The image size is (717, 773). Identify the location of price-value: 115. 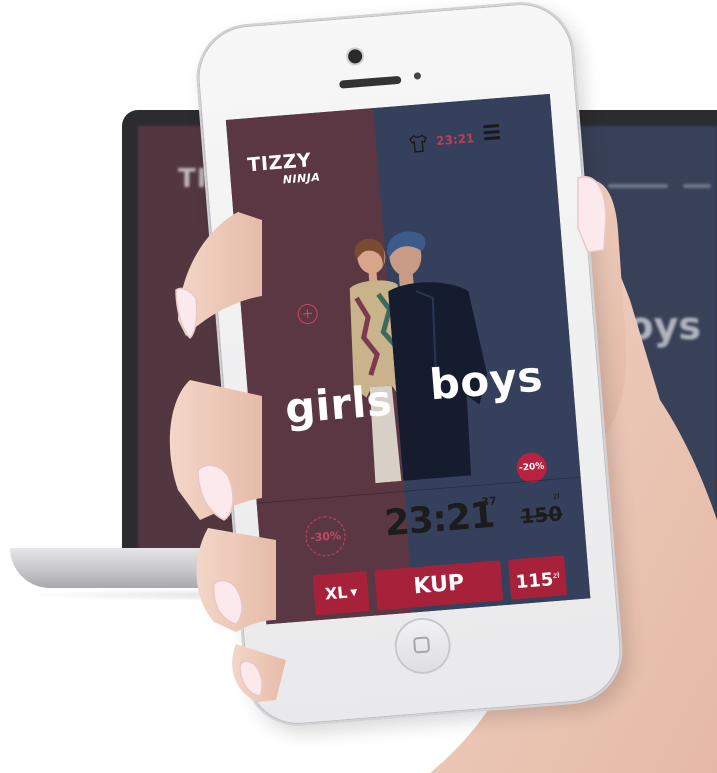
(535, 581).